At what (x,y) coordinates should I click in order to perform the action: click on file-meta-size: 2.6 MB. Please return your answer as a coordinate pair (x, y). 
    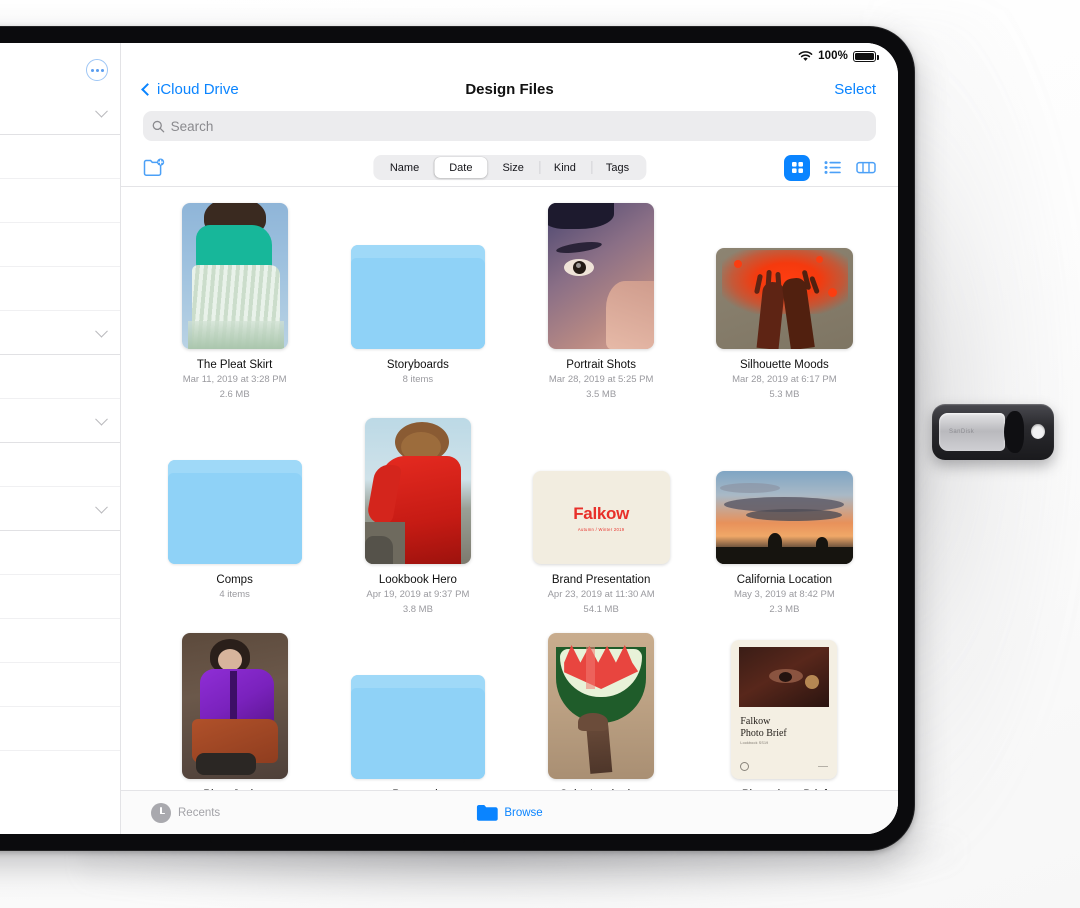
    Looking at the image, I should click on (234, 395).